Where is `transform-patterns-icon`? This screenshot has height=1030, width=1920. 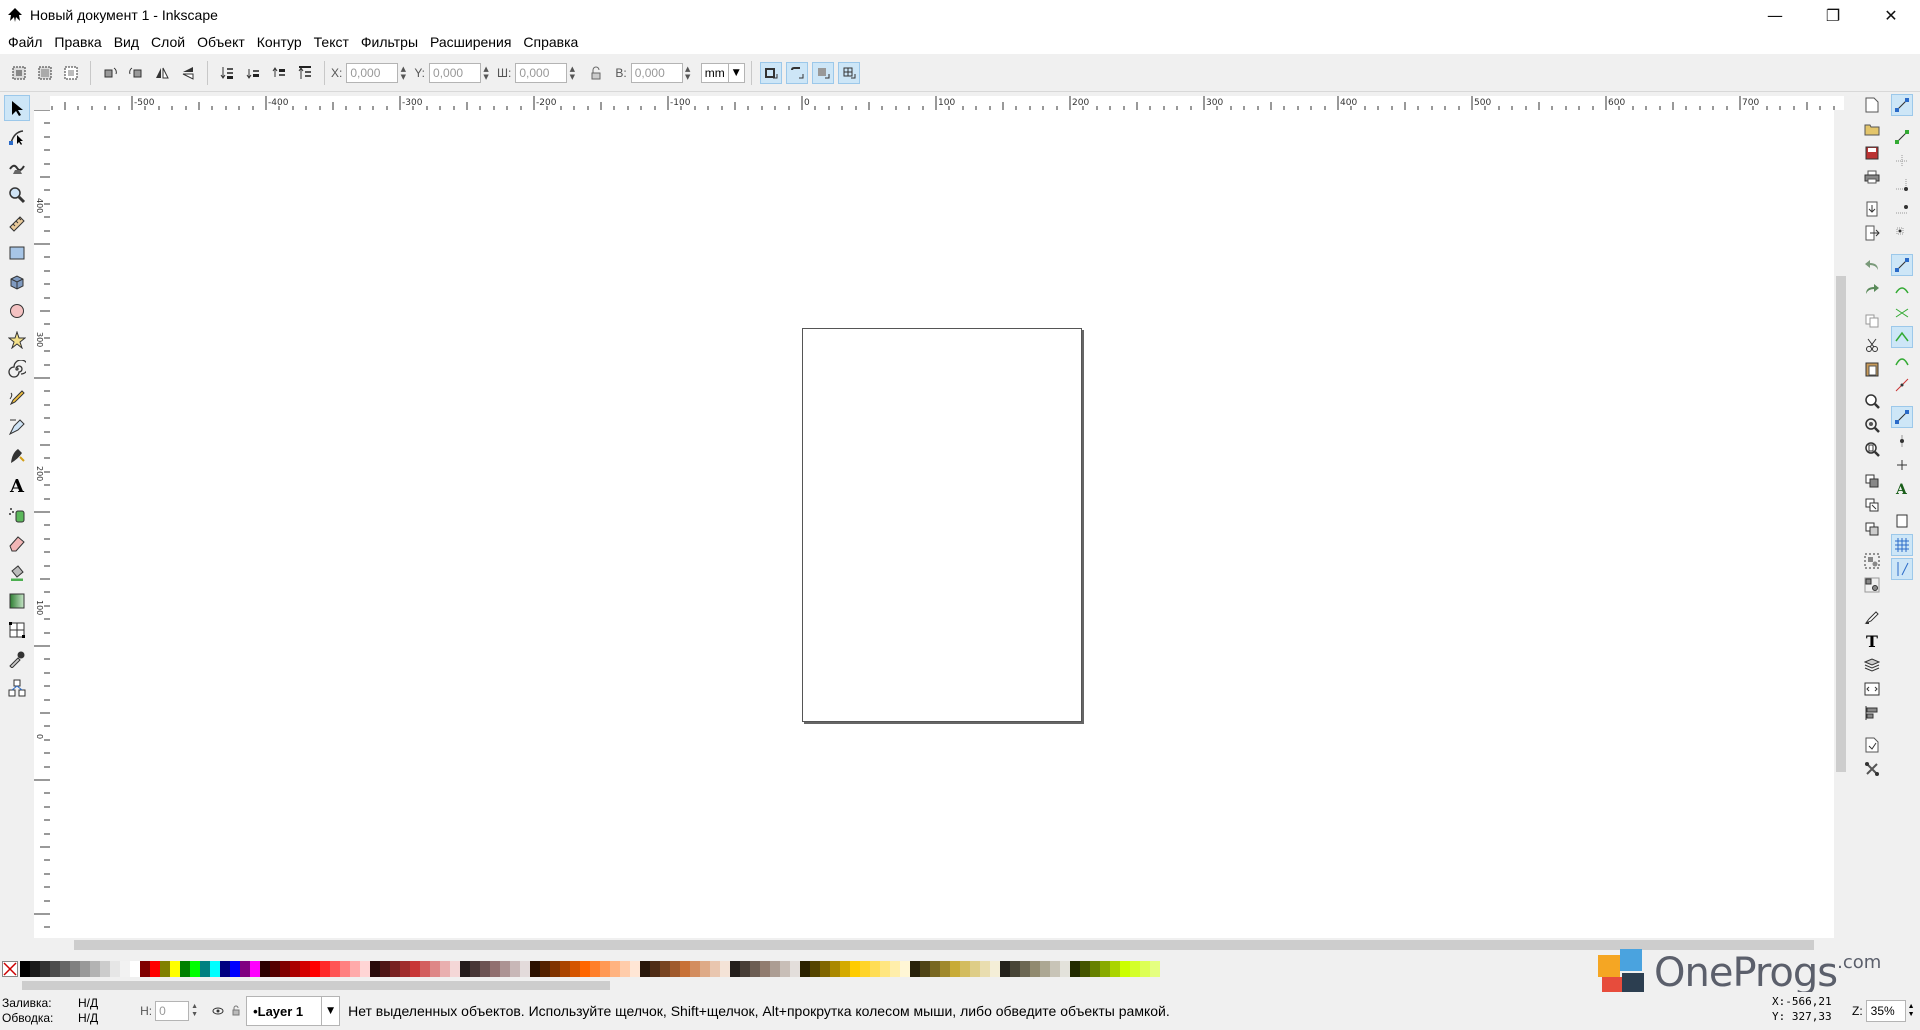
transform-patterns-icon is located at coordinates (848, 72).